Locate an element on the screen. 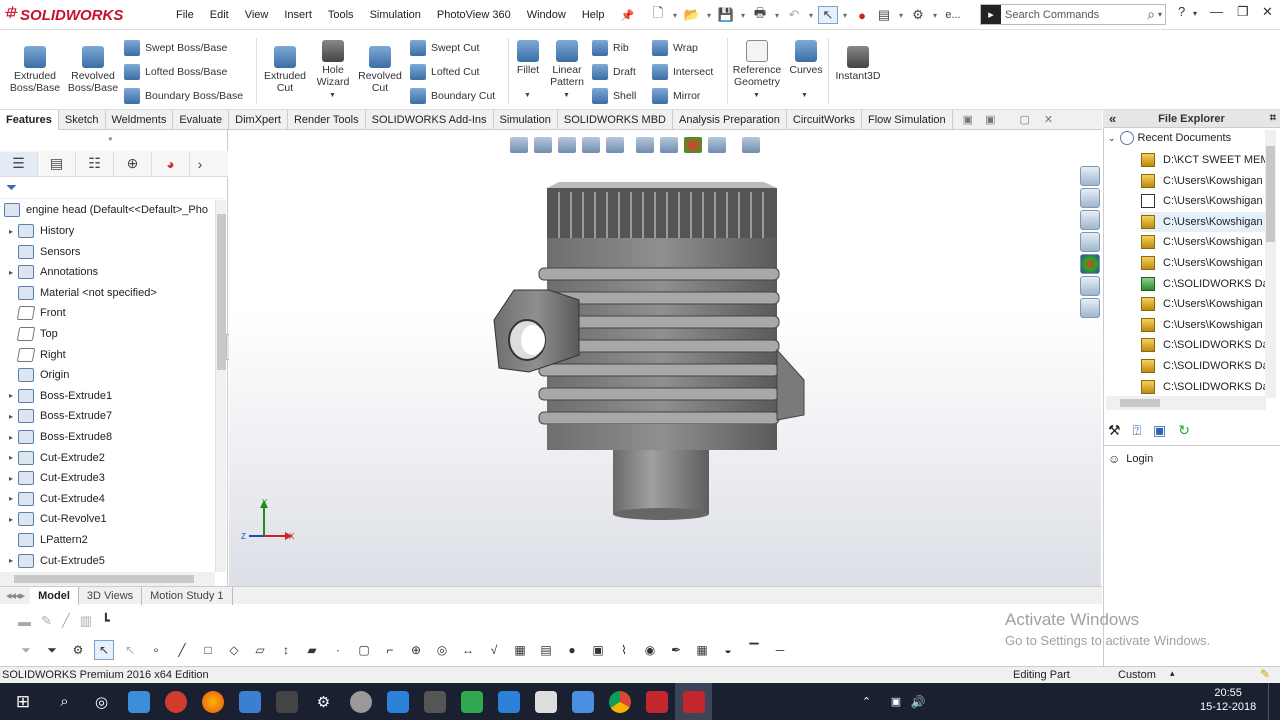 This screenshot has height=720, width=1280. tree-item: ▸ History is located at coordinates (107, 231).